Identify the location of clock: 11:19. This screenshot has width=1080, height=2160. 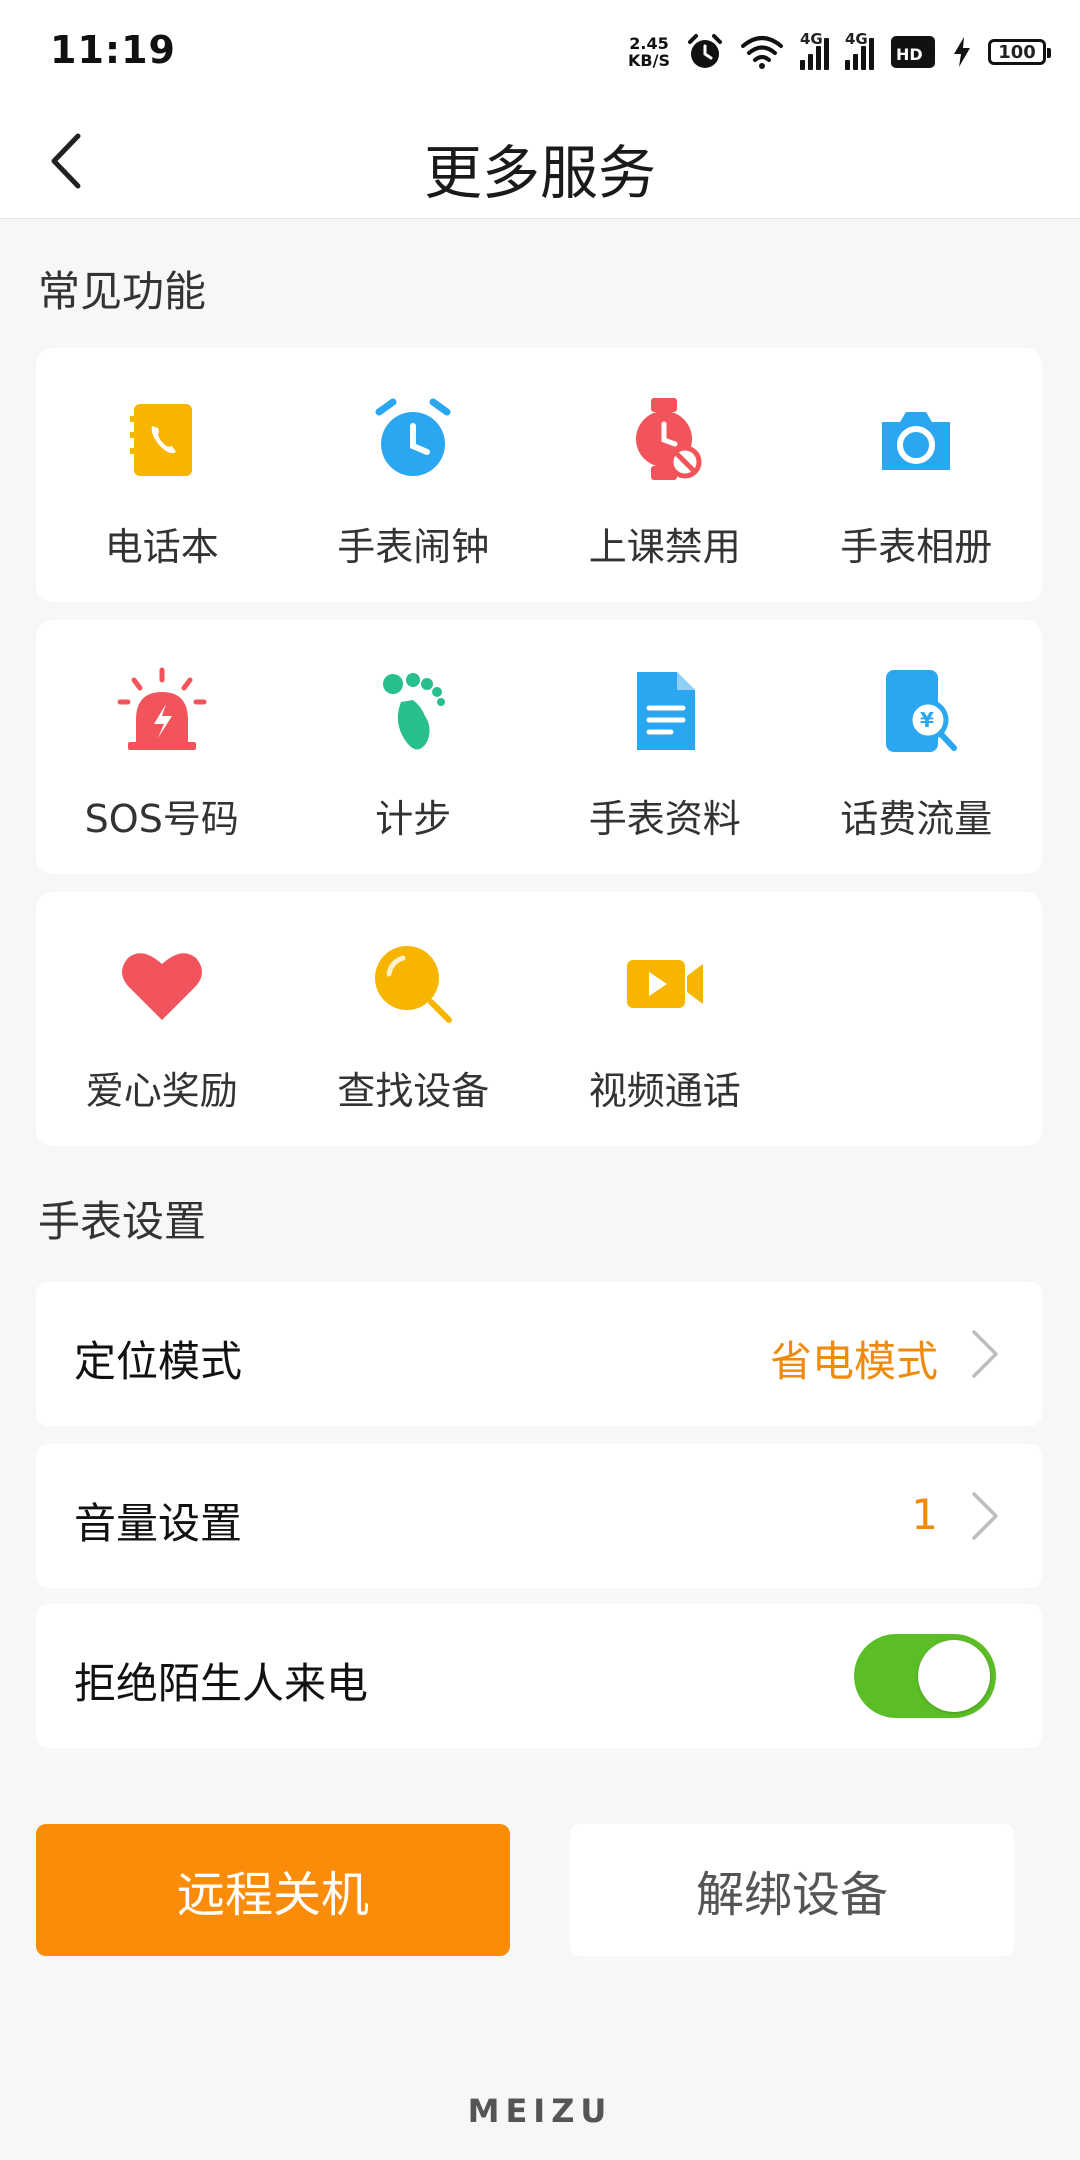
(113, 50).